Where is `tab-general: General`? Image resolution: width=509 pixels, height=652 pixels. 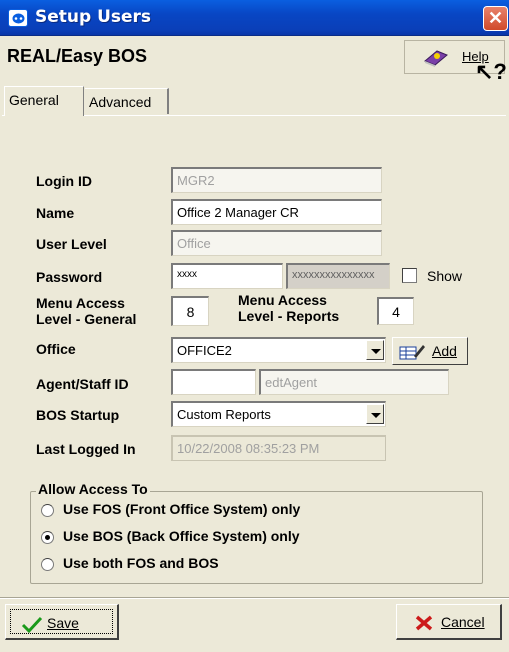
tab-general: General is located at coordinates (44, 101).